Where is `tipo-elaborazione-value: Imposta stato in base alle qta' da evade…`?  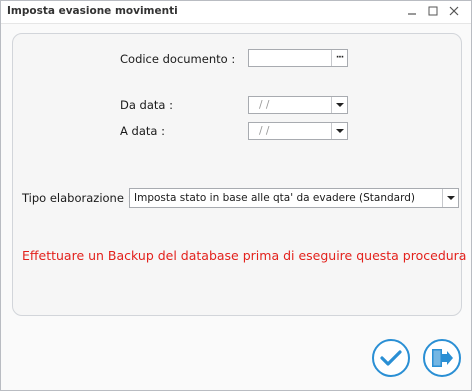
tipo-elaborazione-value: Imposta stato in base alle qta' da evade… is located at coordinates (274, 198).